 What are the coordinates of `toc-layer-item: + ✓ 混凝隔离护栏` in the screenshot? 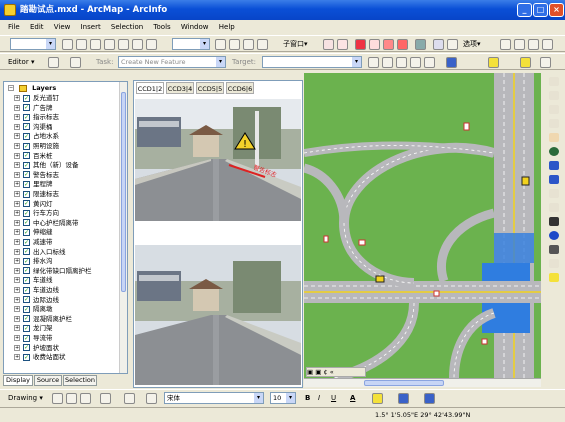 It's located at (43, 320).